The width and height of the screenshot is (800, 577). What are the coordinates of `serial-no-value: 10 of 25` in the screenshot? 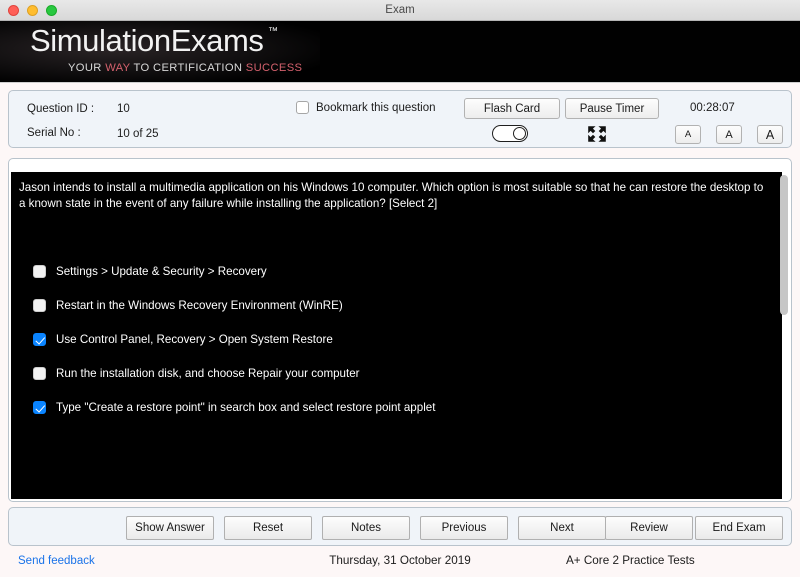 It's located at (138, 134).